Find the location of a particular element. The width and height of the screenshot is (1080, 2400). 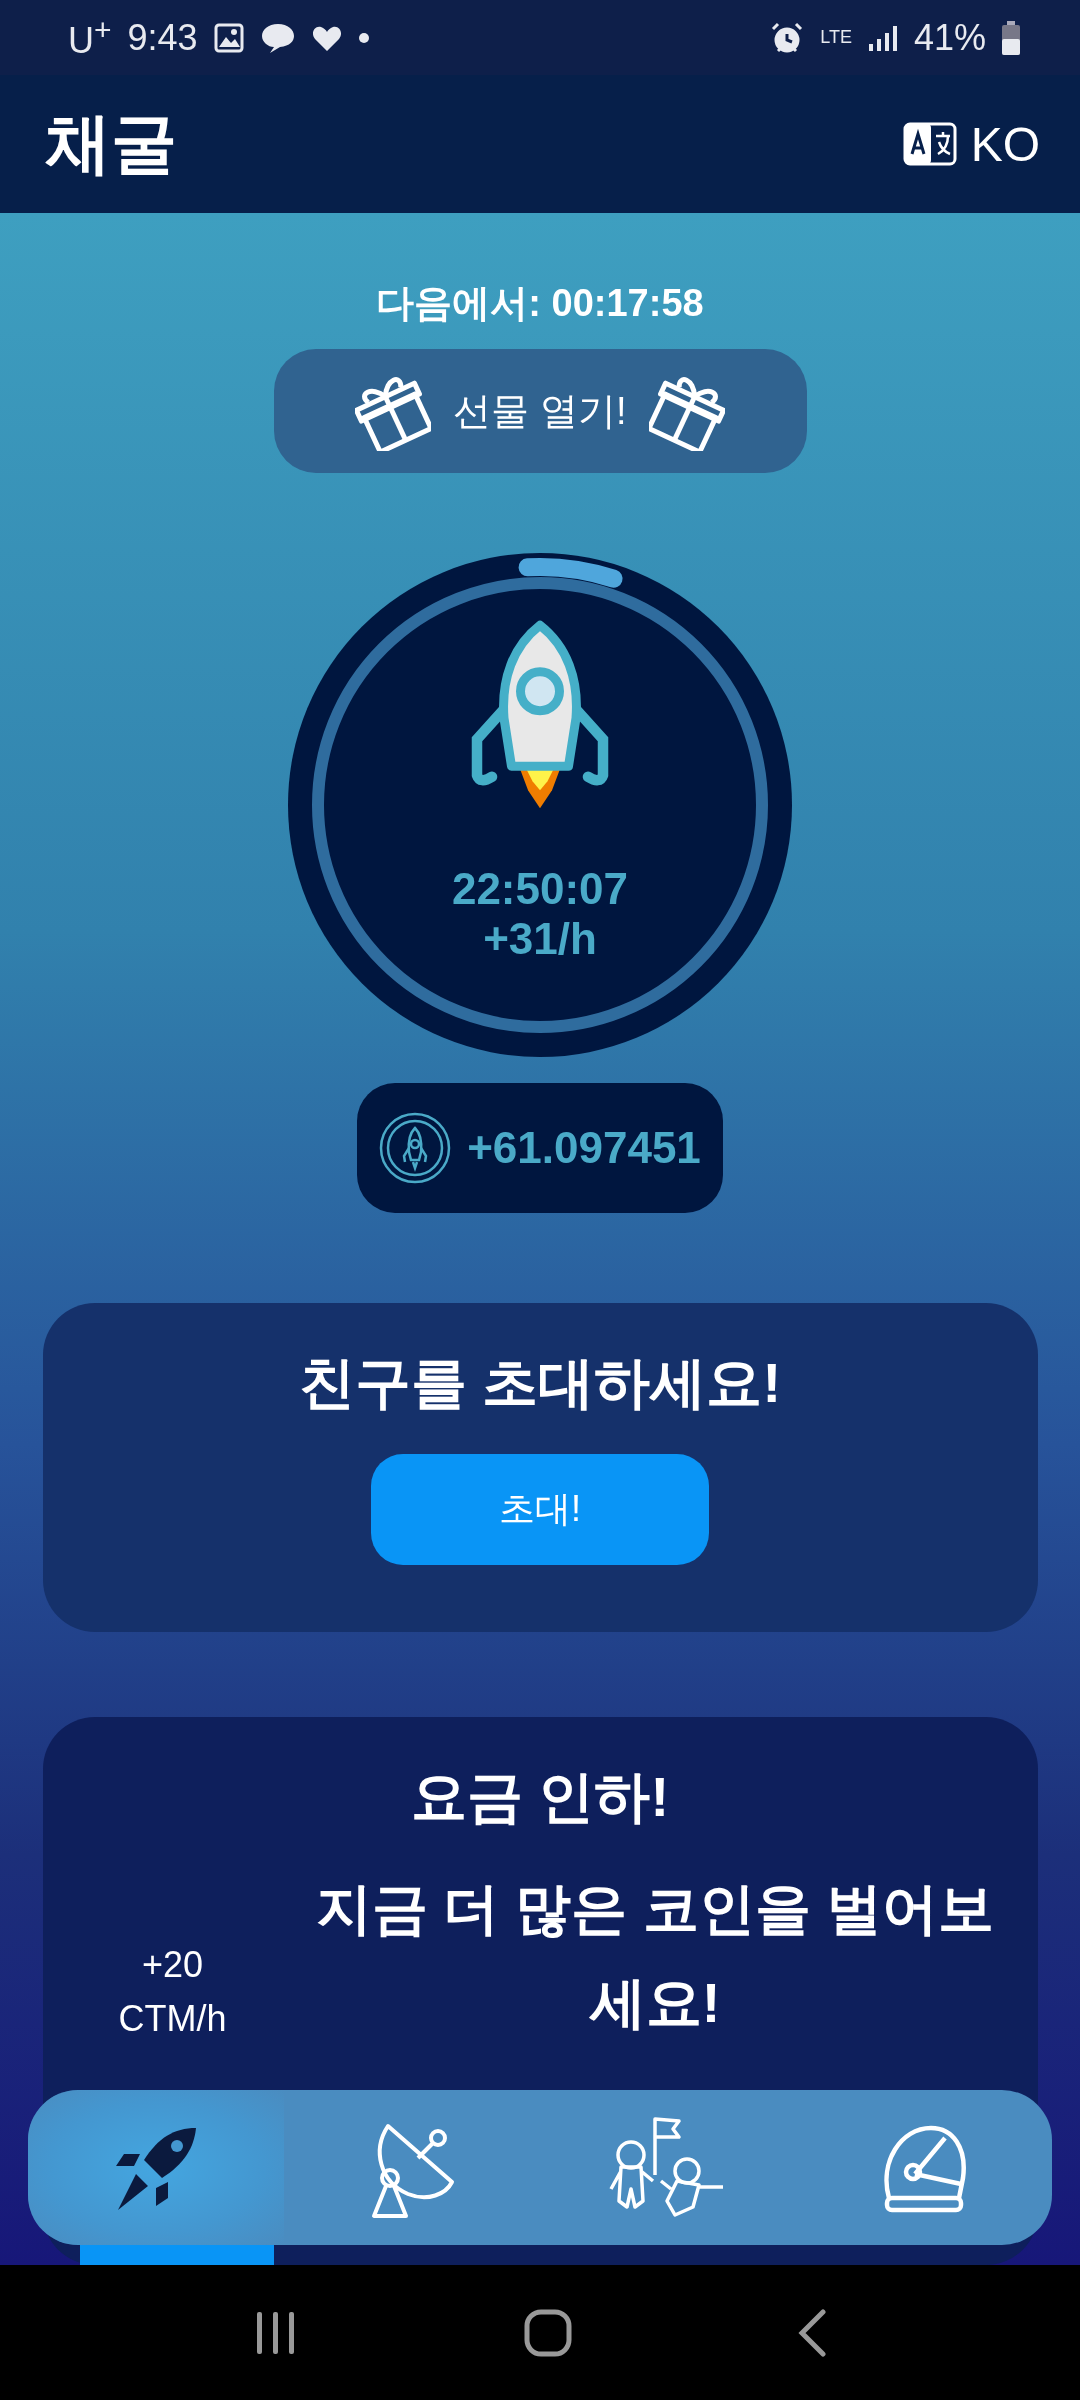

page-title: 채굴 is located at coordinates (111, 143).